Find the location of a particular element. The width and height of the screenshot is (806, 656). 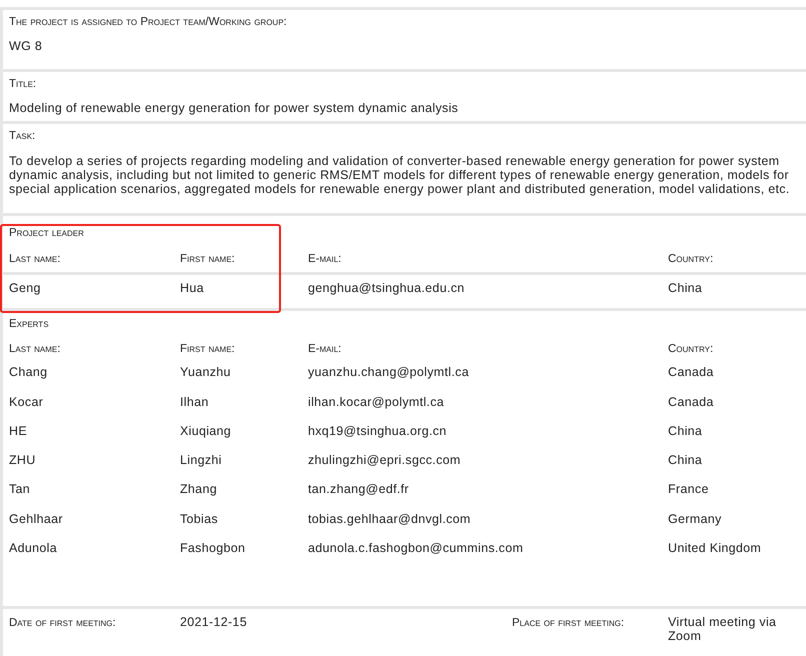

field-value: Virtual meeting via Zoom is located at coordinates (723, 630).